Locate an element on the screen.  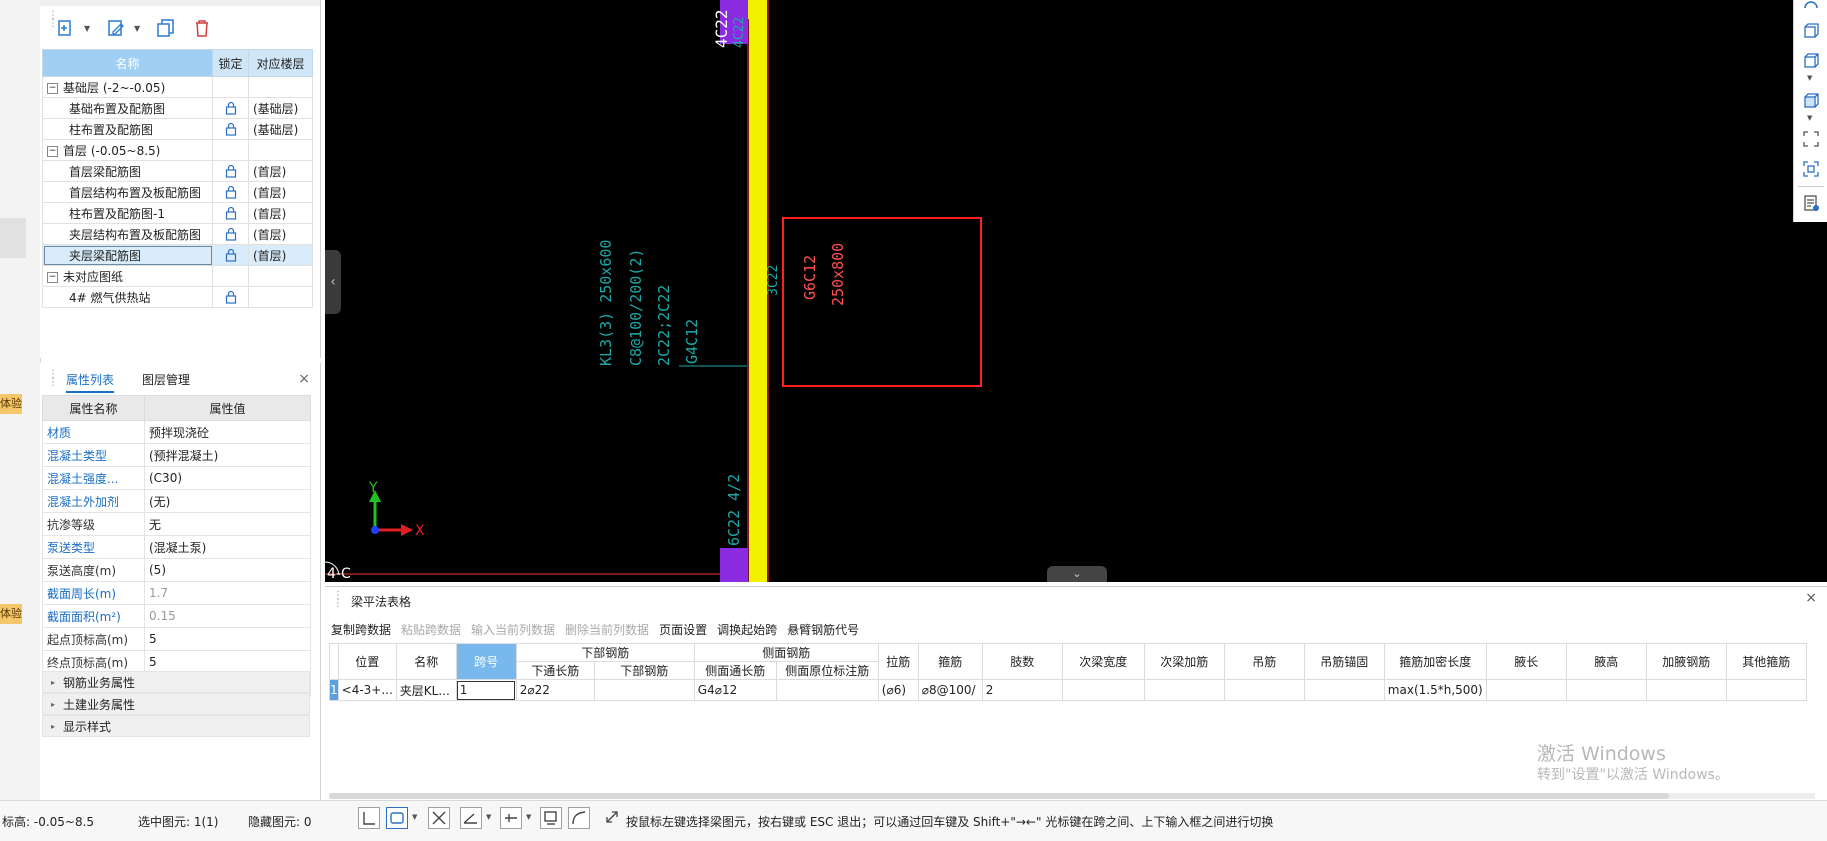
drawing-name: 夹层结构布置及板配筋图 is located at coordinates (127, 234).